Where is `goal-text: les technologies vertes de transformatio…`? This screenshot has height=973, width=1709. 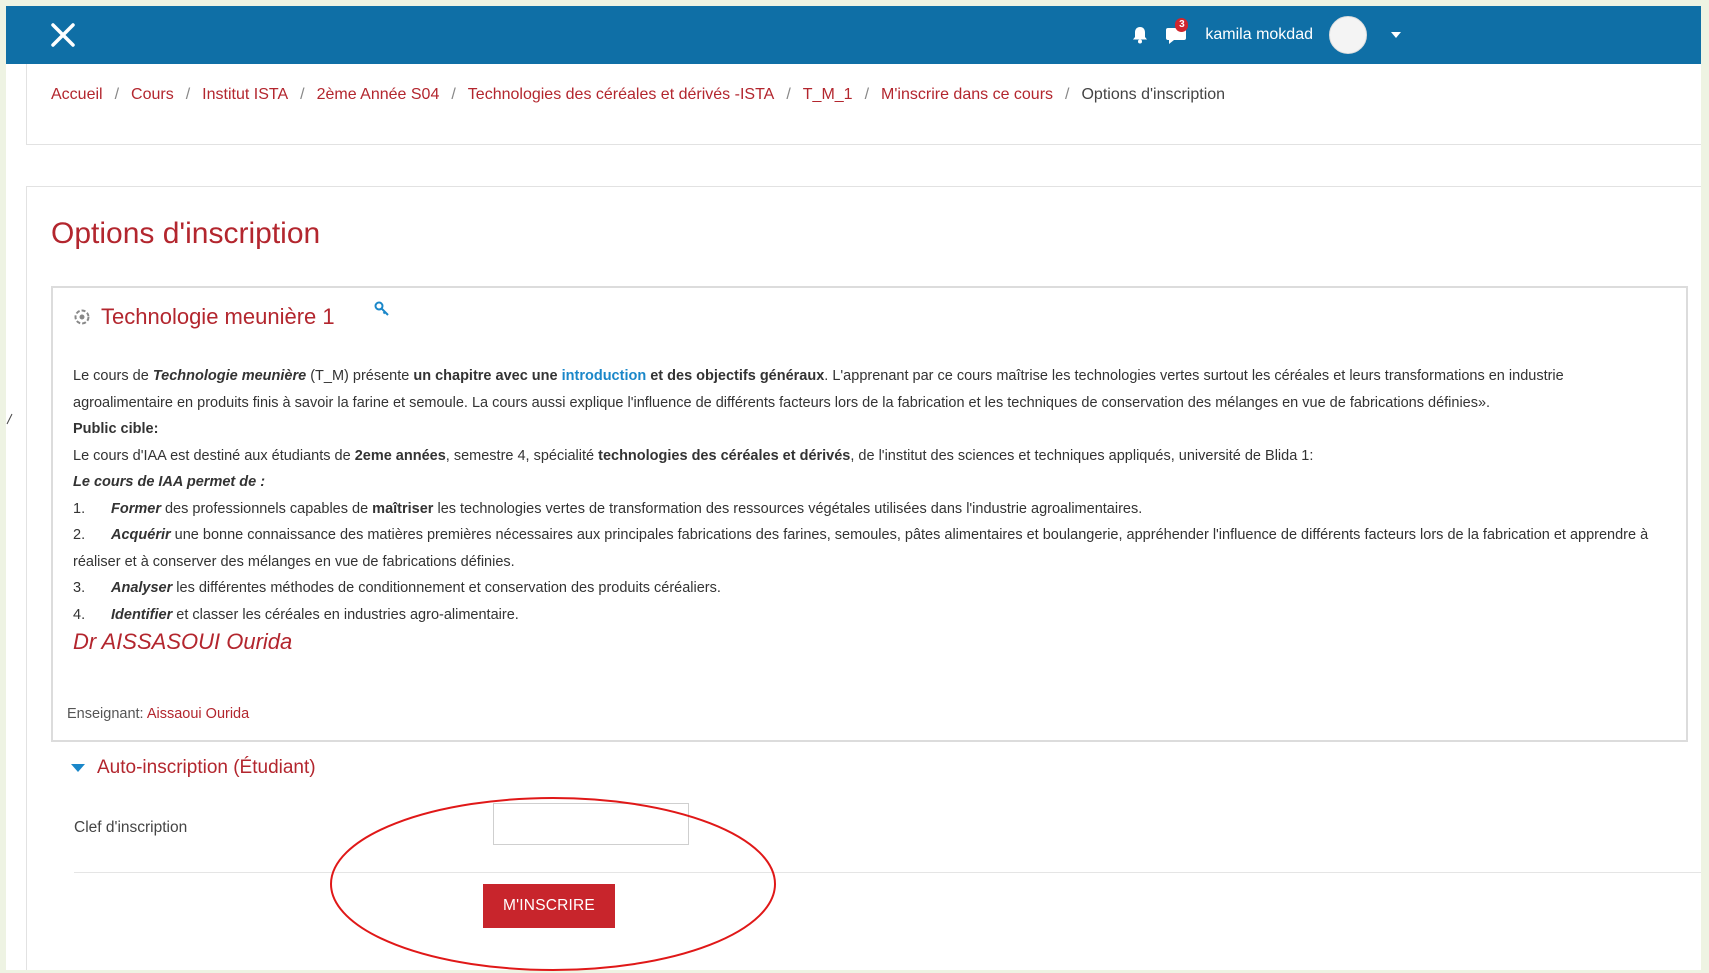 goal-text: les technologies vertes de transformatio… is located at coordinates (788, 508).